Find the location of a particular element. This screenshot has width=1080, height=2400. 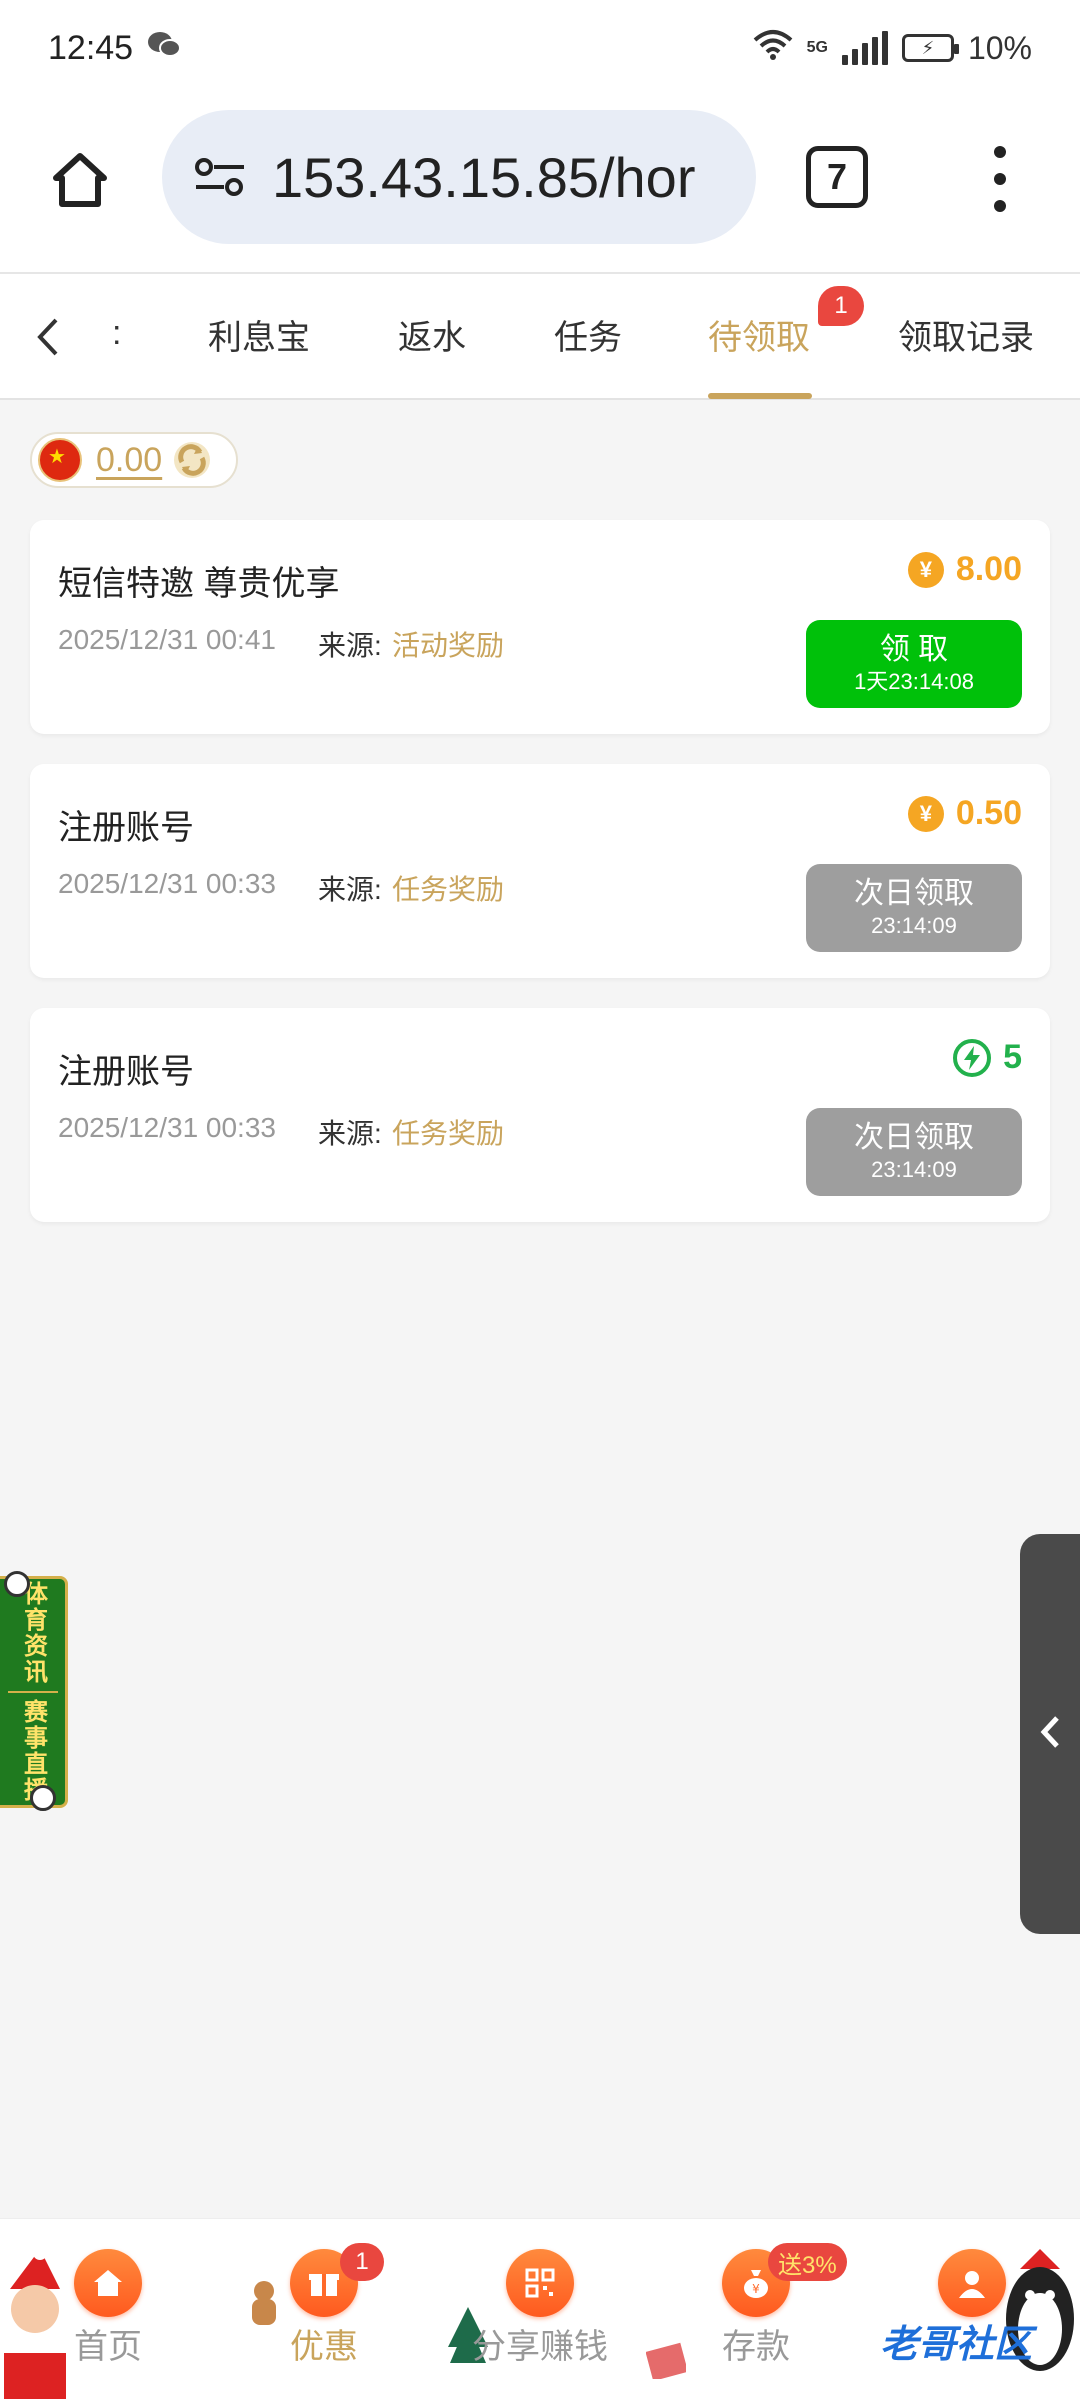

signal-icon is located at coordinates (864, 48).